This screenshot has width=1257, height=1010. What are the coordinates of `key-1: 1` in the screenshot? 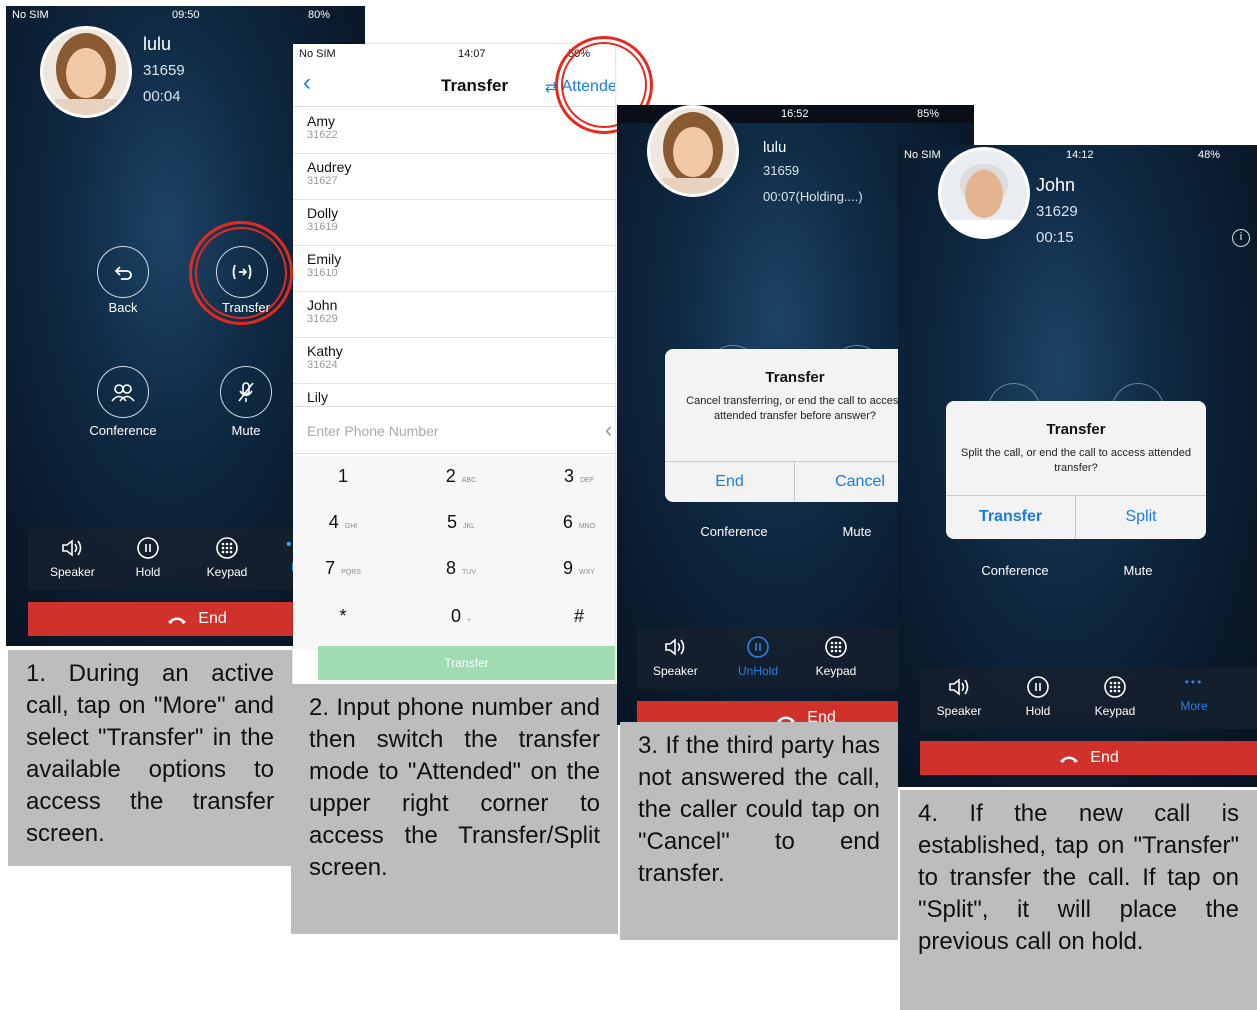 It's located at (343, 476).